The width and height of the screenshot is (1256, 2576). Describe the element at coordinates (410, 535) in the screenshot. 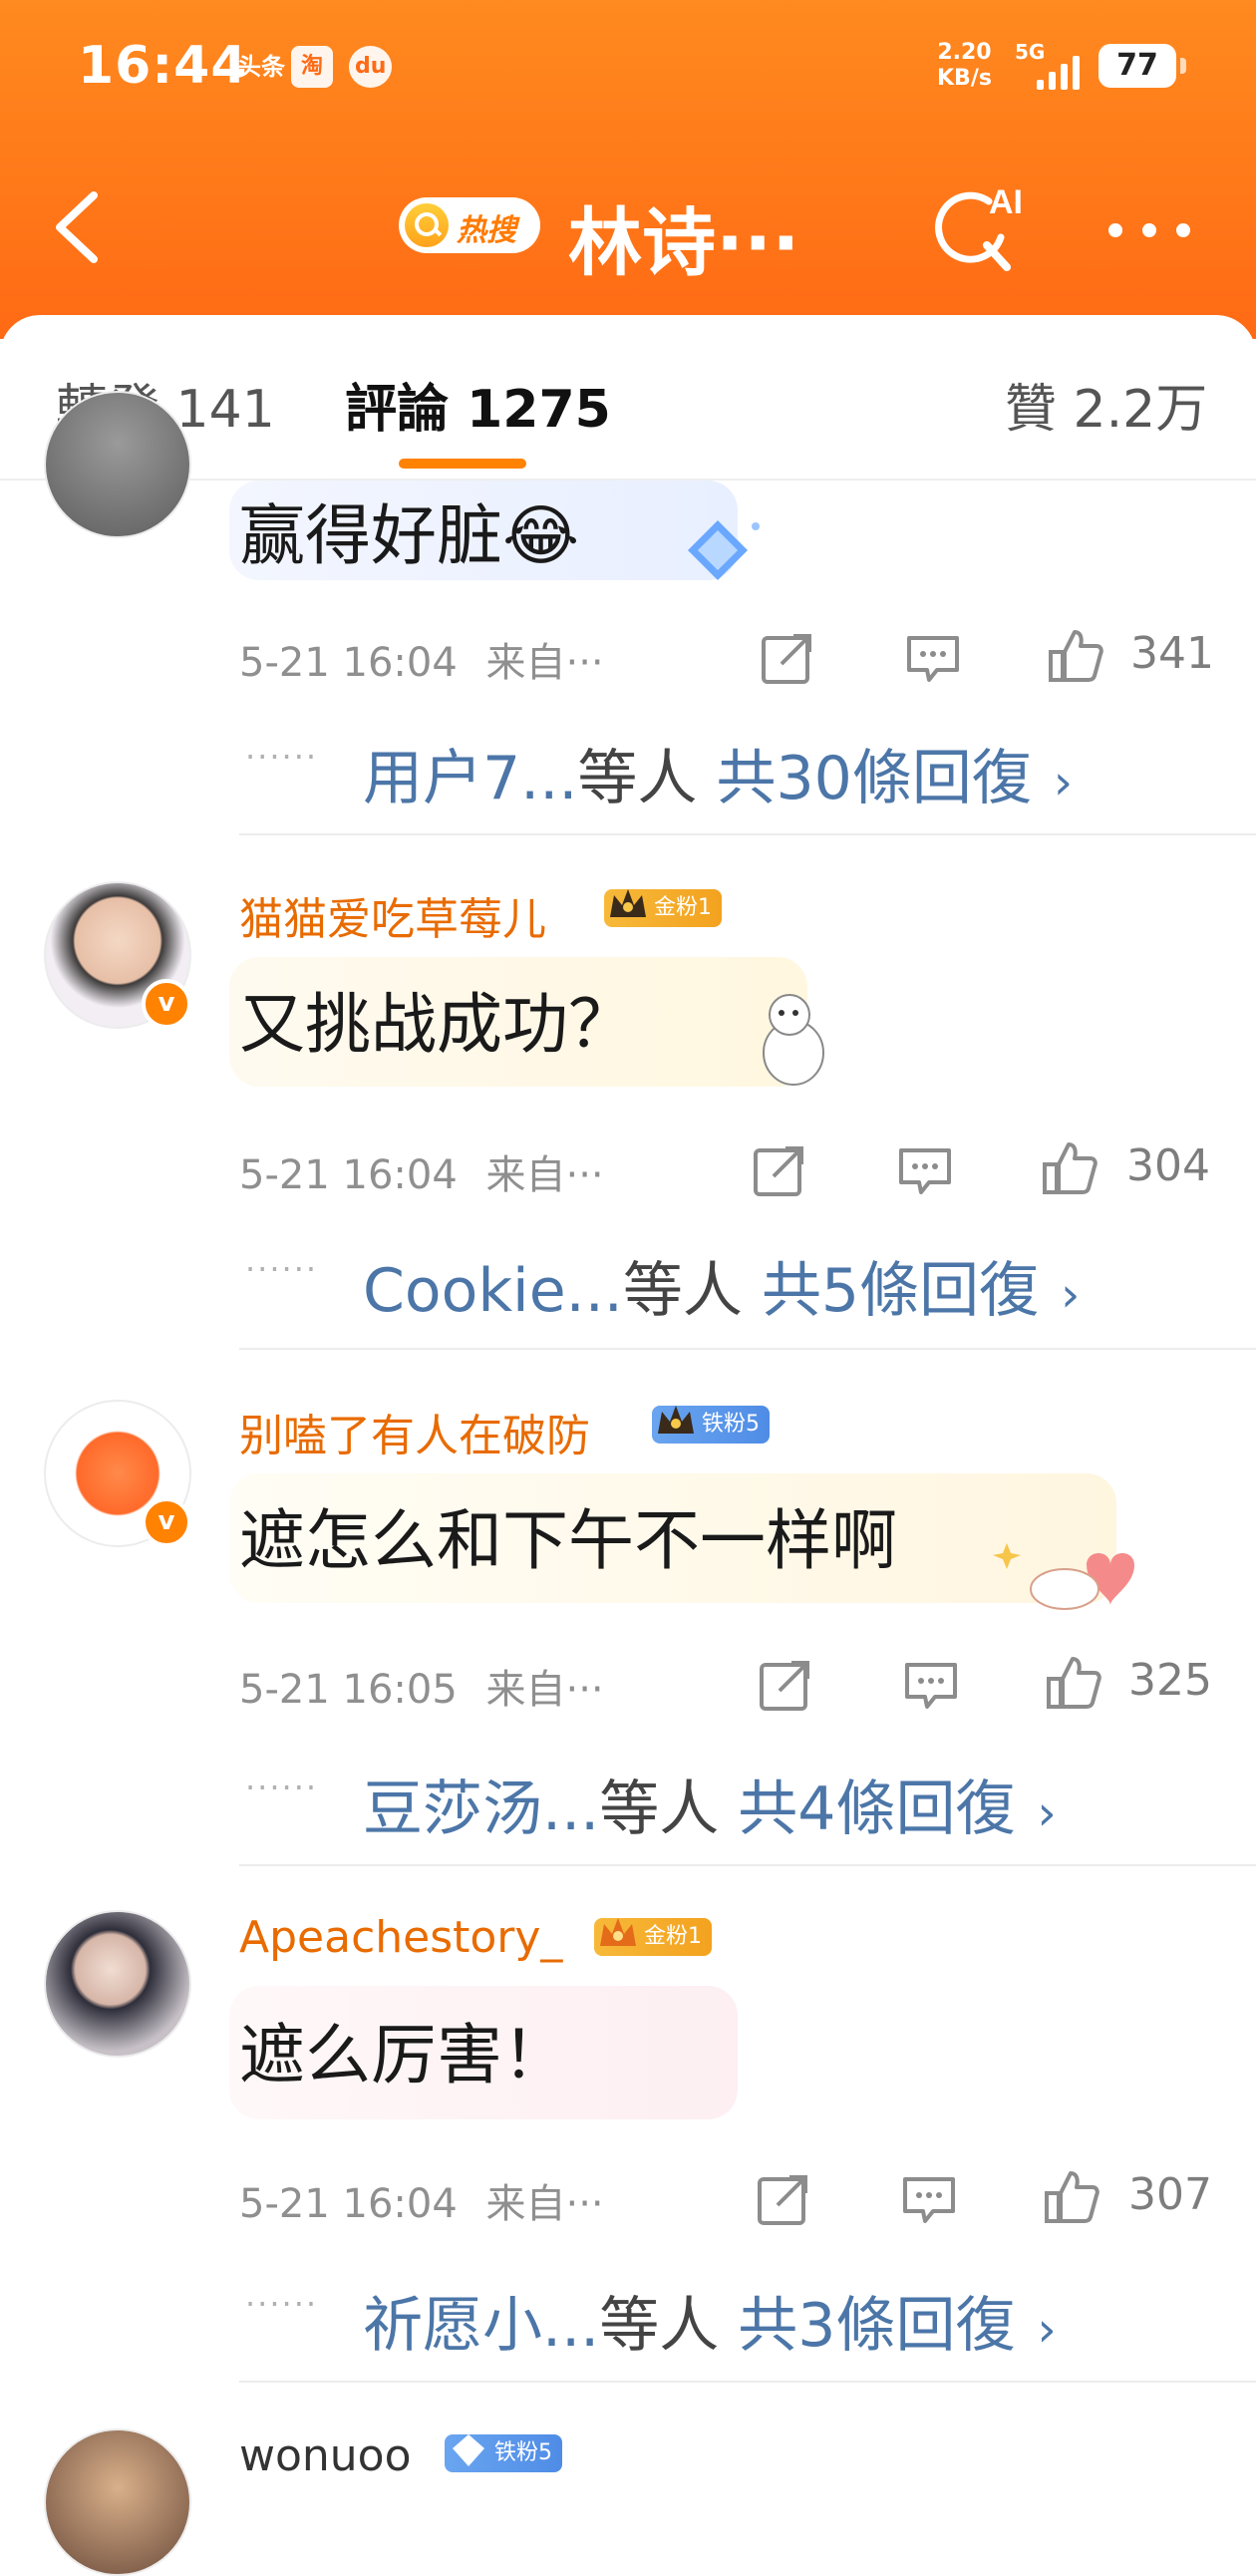

I see `comment-text: 赢得好脏😂` at that location.